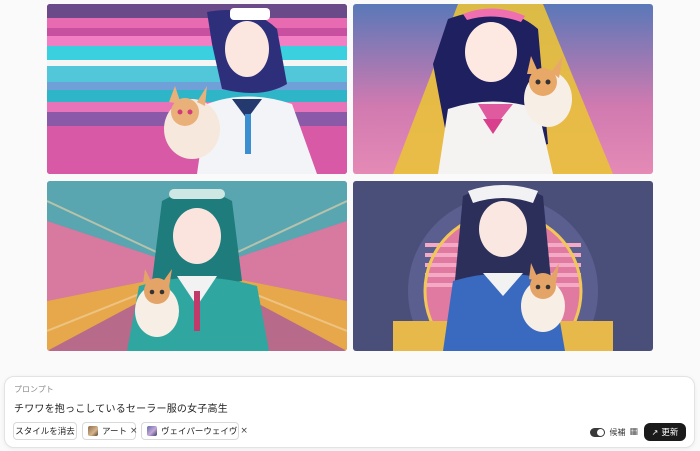 Image resolution: width=700 pixels, height=451 pixels. I want to click on prompt-input: チワワを抱っこしているセーラー服の女子高生, so click(121, 407).